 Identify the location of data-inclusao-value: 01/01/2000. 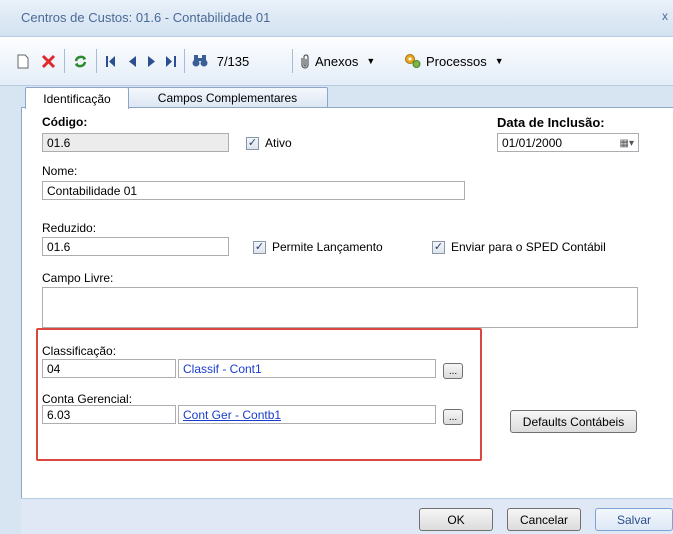
(532, 143).